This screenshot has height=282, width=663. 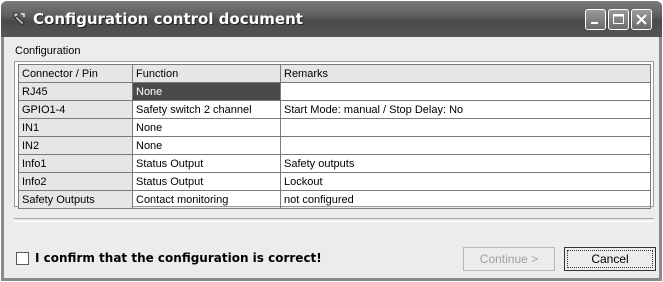 I want to click on column-header-connector: Connector / Pin, so click(x=75, y=73).